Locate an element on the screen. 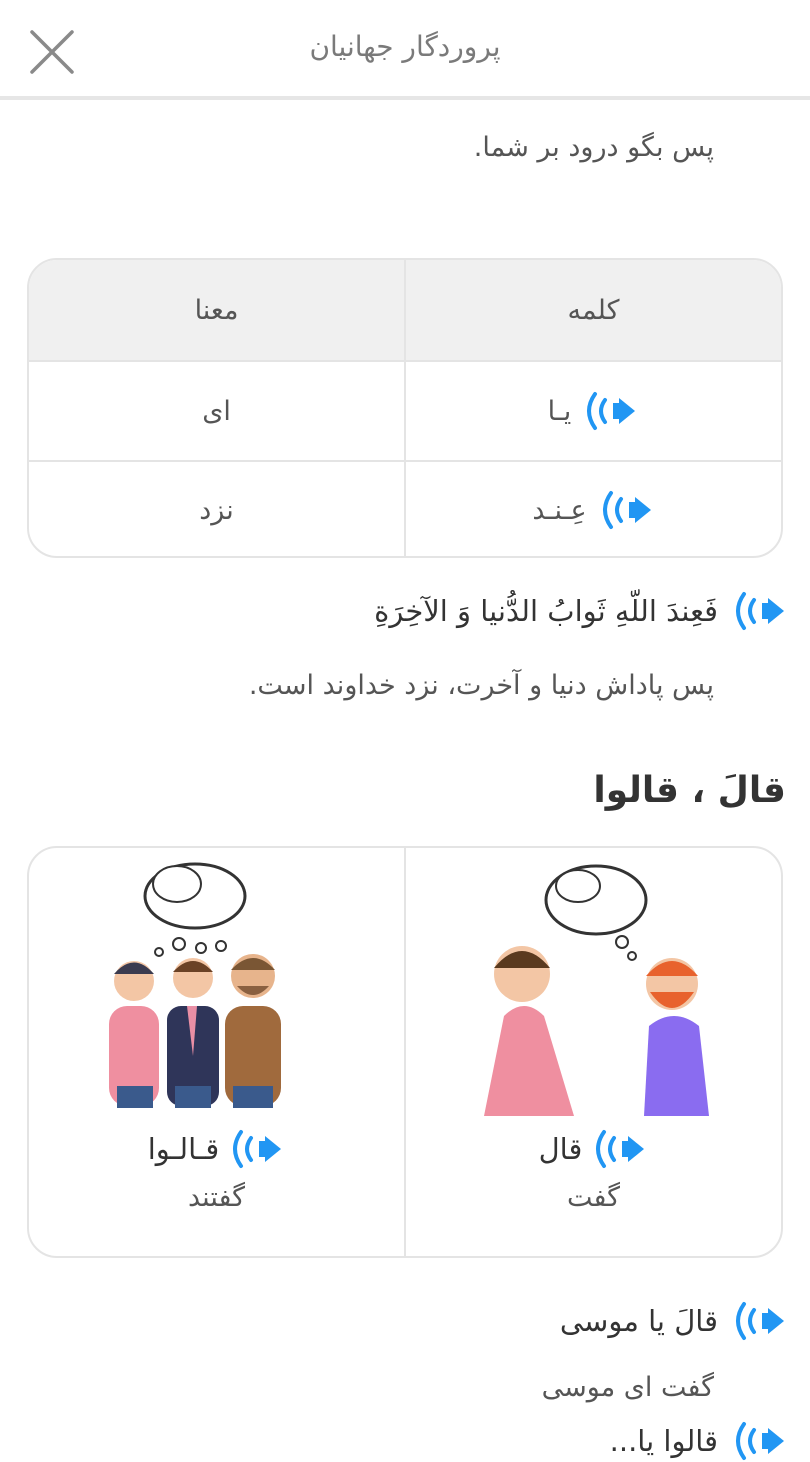  table-header-row: معنا کلمه is located at coordinates (405, 310).